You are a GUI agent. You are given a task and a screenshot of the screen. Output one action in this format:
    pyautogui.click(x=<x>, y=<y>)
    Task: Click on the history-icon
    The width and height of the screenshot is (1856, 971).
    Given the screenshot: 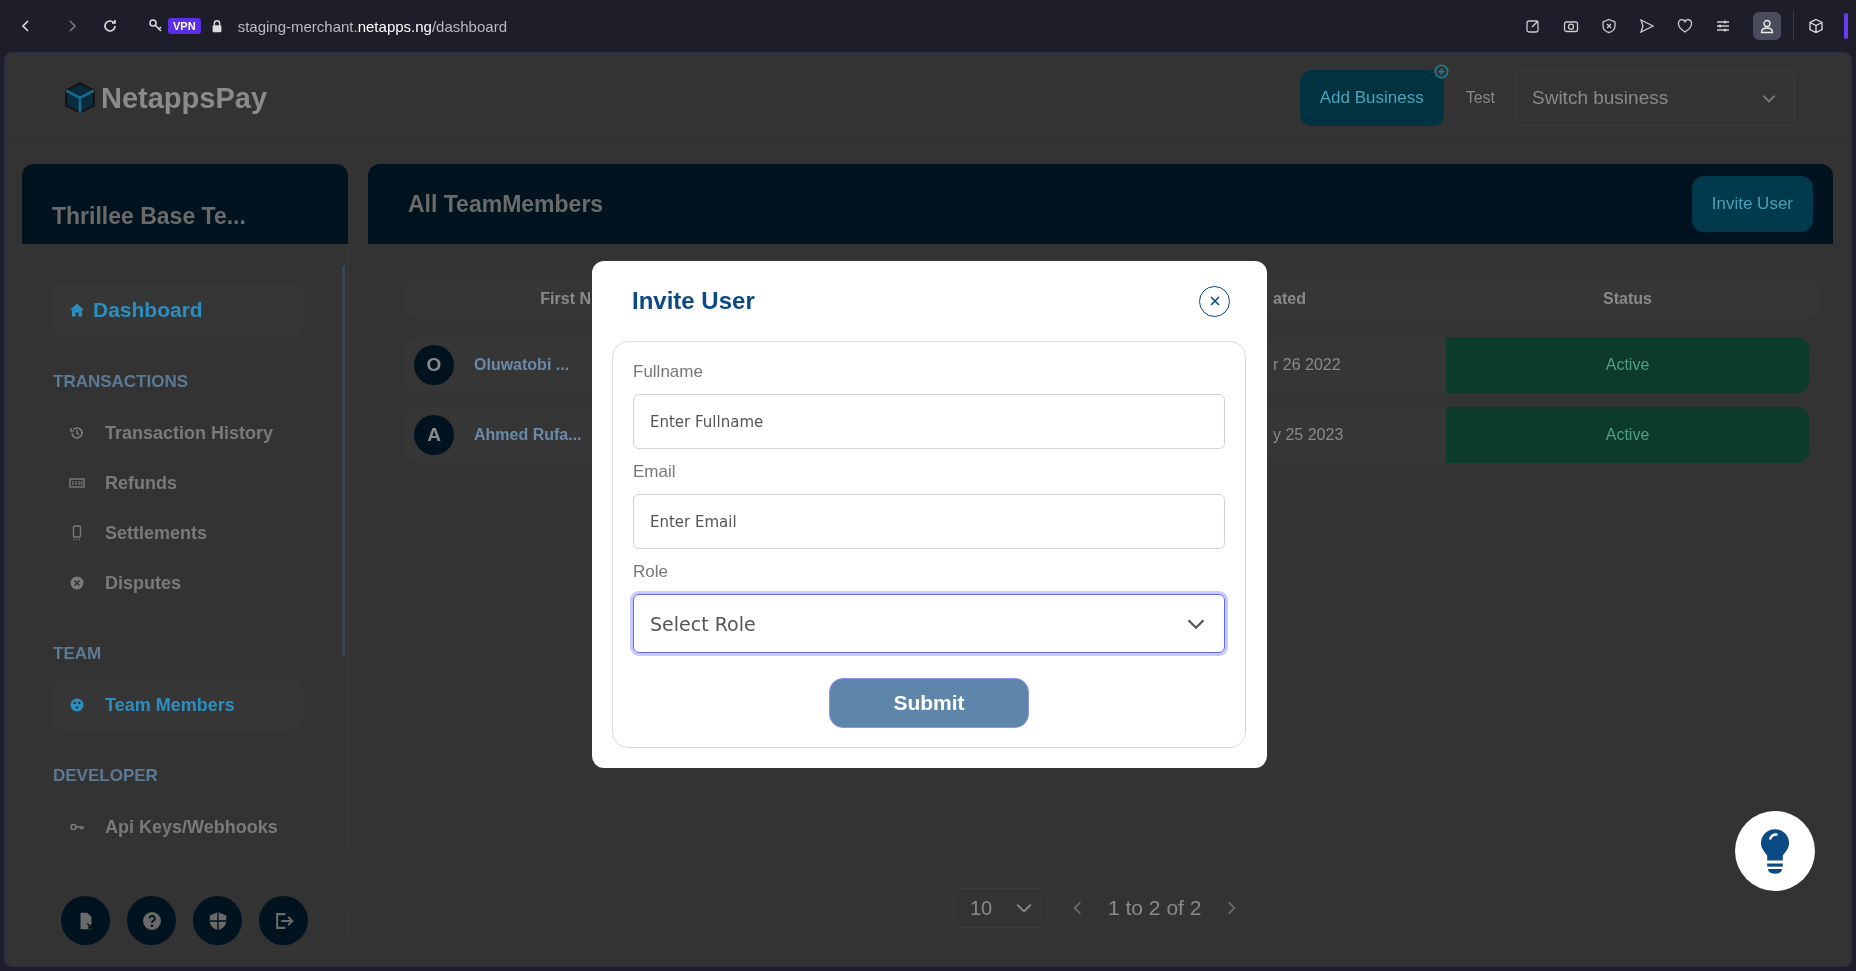 What is the action you would take?
    pyautogui.click(x=77, y=433)
    